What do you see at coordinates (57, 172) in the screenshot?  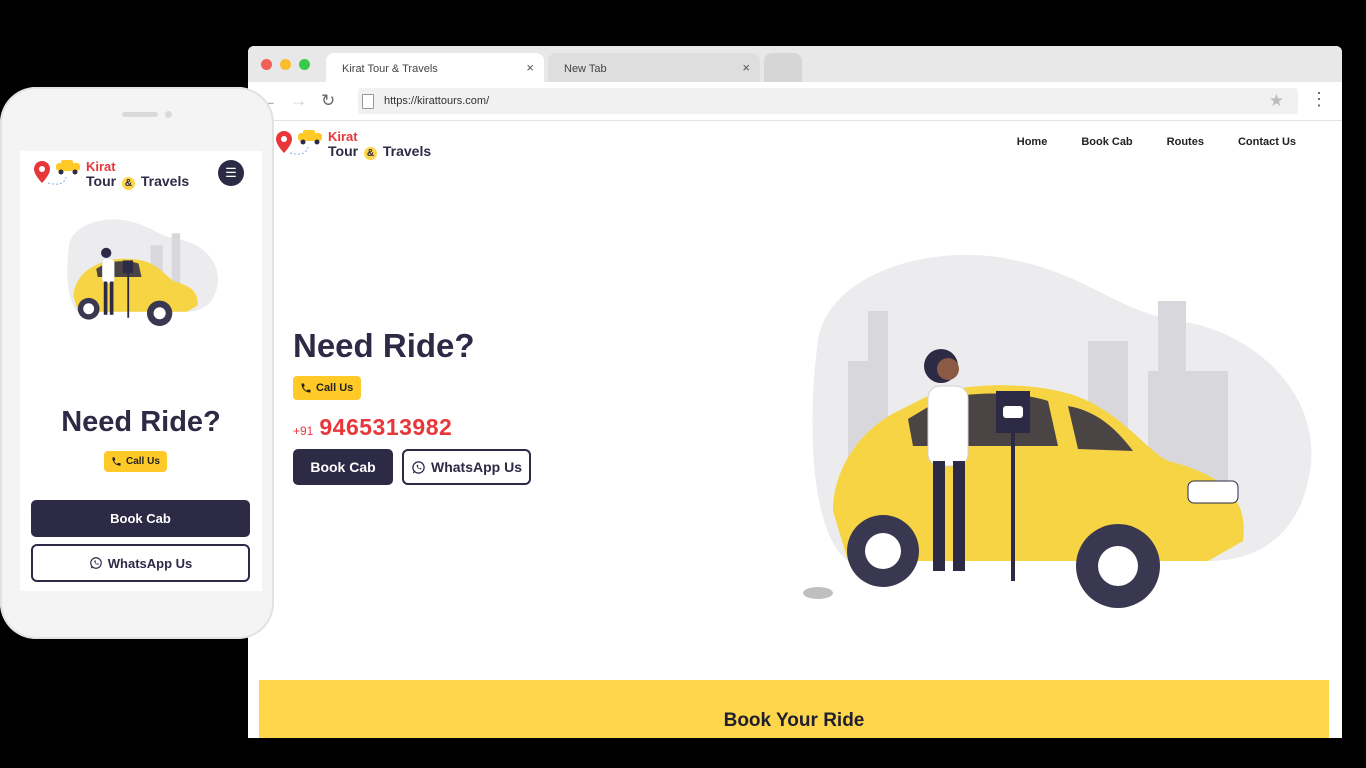 I see `mobile-logo-graphic` at bounding box center [57, 172].